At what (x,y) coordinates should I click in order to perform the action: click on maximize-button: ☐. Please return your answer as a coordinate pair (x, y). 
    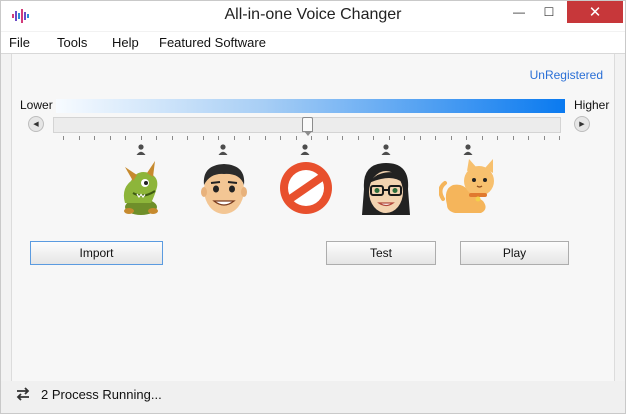
    Looking at the image, I should click on (549, 12).